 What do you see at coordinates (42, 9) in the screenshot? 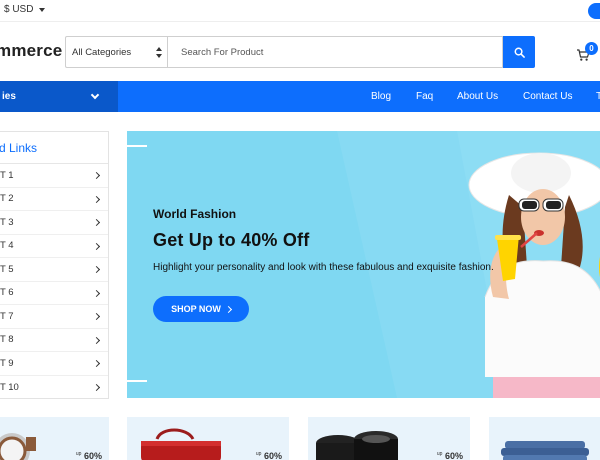
I see `caret-down-icon` at bounding box center [42, 9].